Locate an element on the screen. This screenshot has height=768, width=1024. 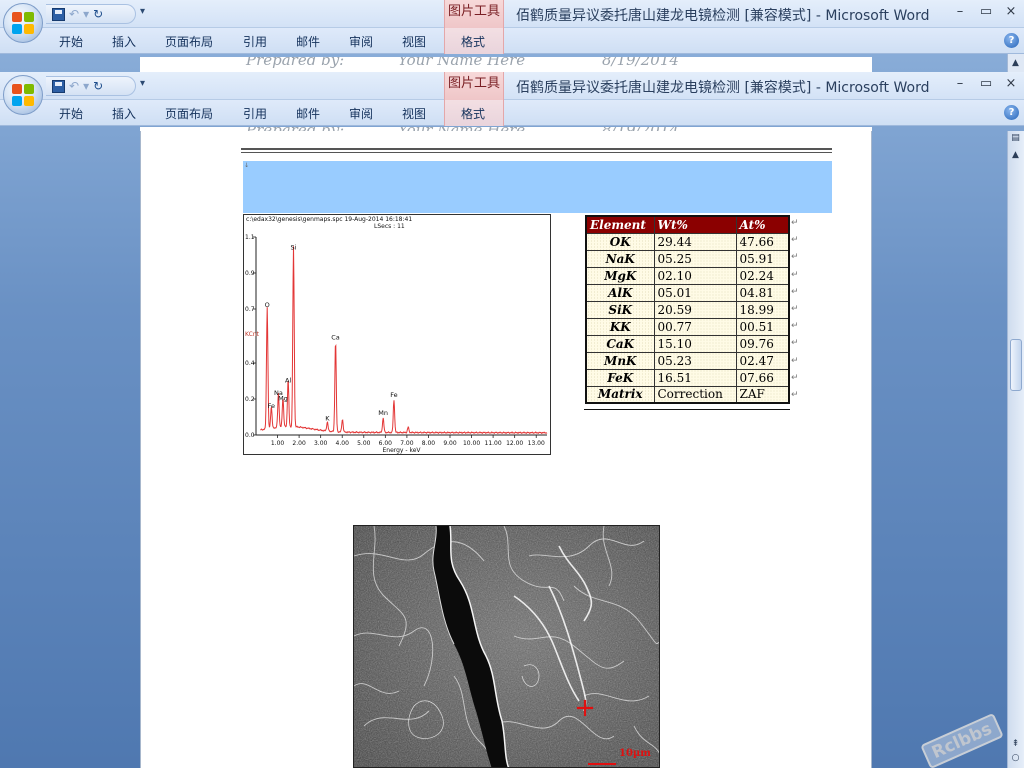
cell-element: MgK is located at coordinates (620, 275).